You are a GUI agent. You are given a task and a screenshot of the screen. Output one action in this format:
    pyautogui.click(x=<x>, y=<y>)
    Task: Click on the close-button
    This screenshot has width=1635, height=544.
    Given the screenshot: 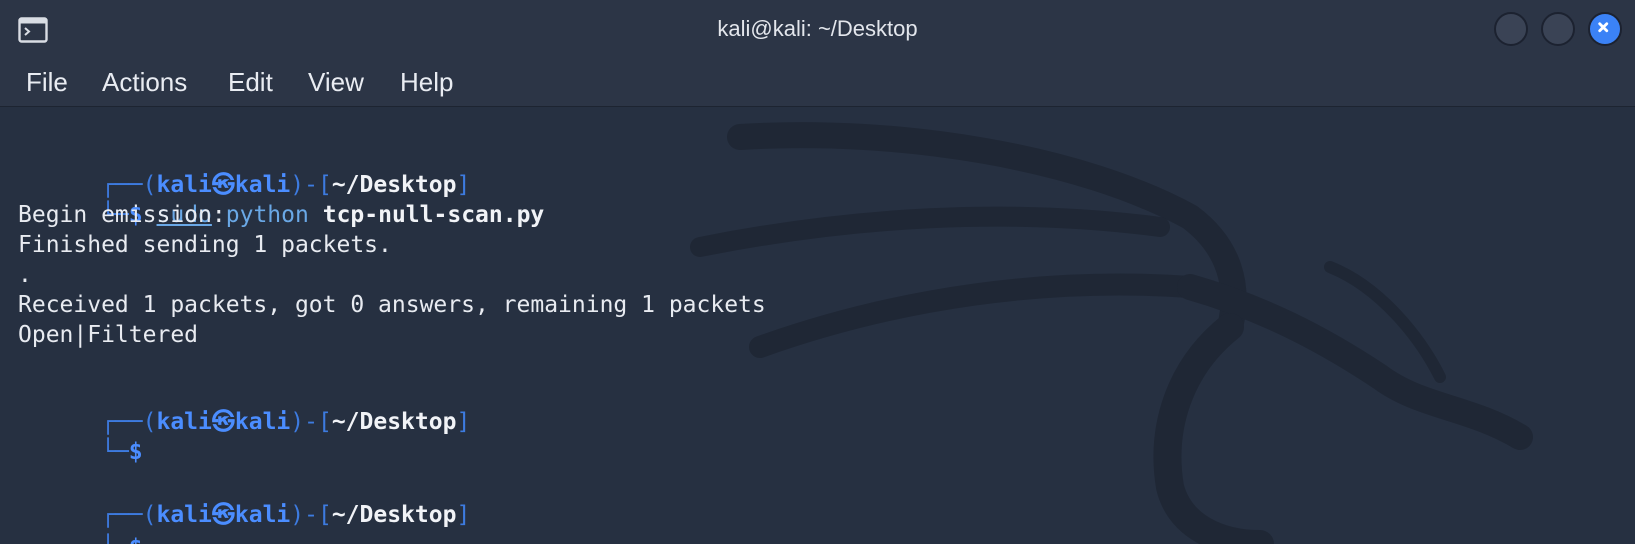 What is the action you would take?
    pyautogui.click(x=1605, y=29)
    